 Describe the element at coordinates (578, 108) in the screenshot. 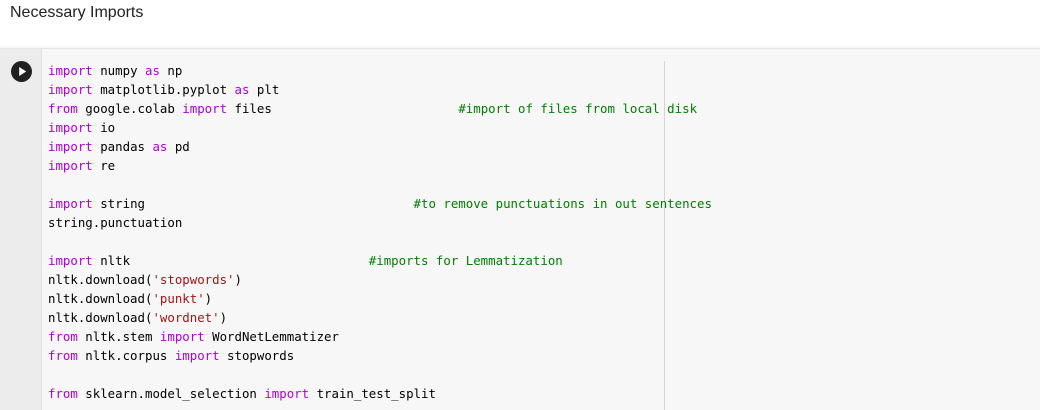

I see `code-comment: #import of files from local disk` at that location.